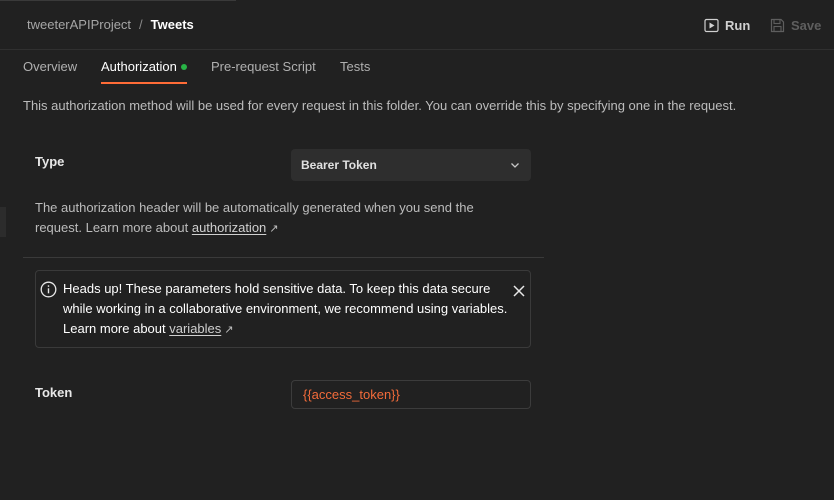 The height and width of the screenshot is (500, 834). I want to click on tab-authorization: Authorization, so click(144, 71).